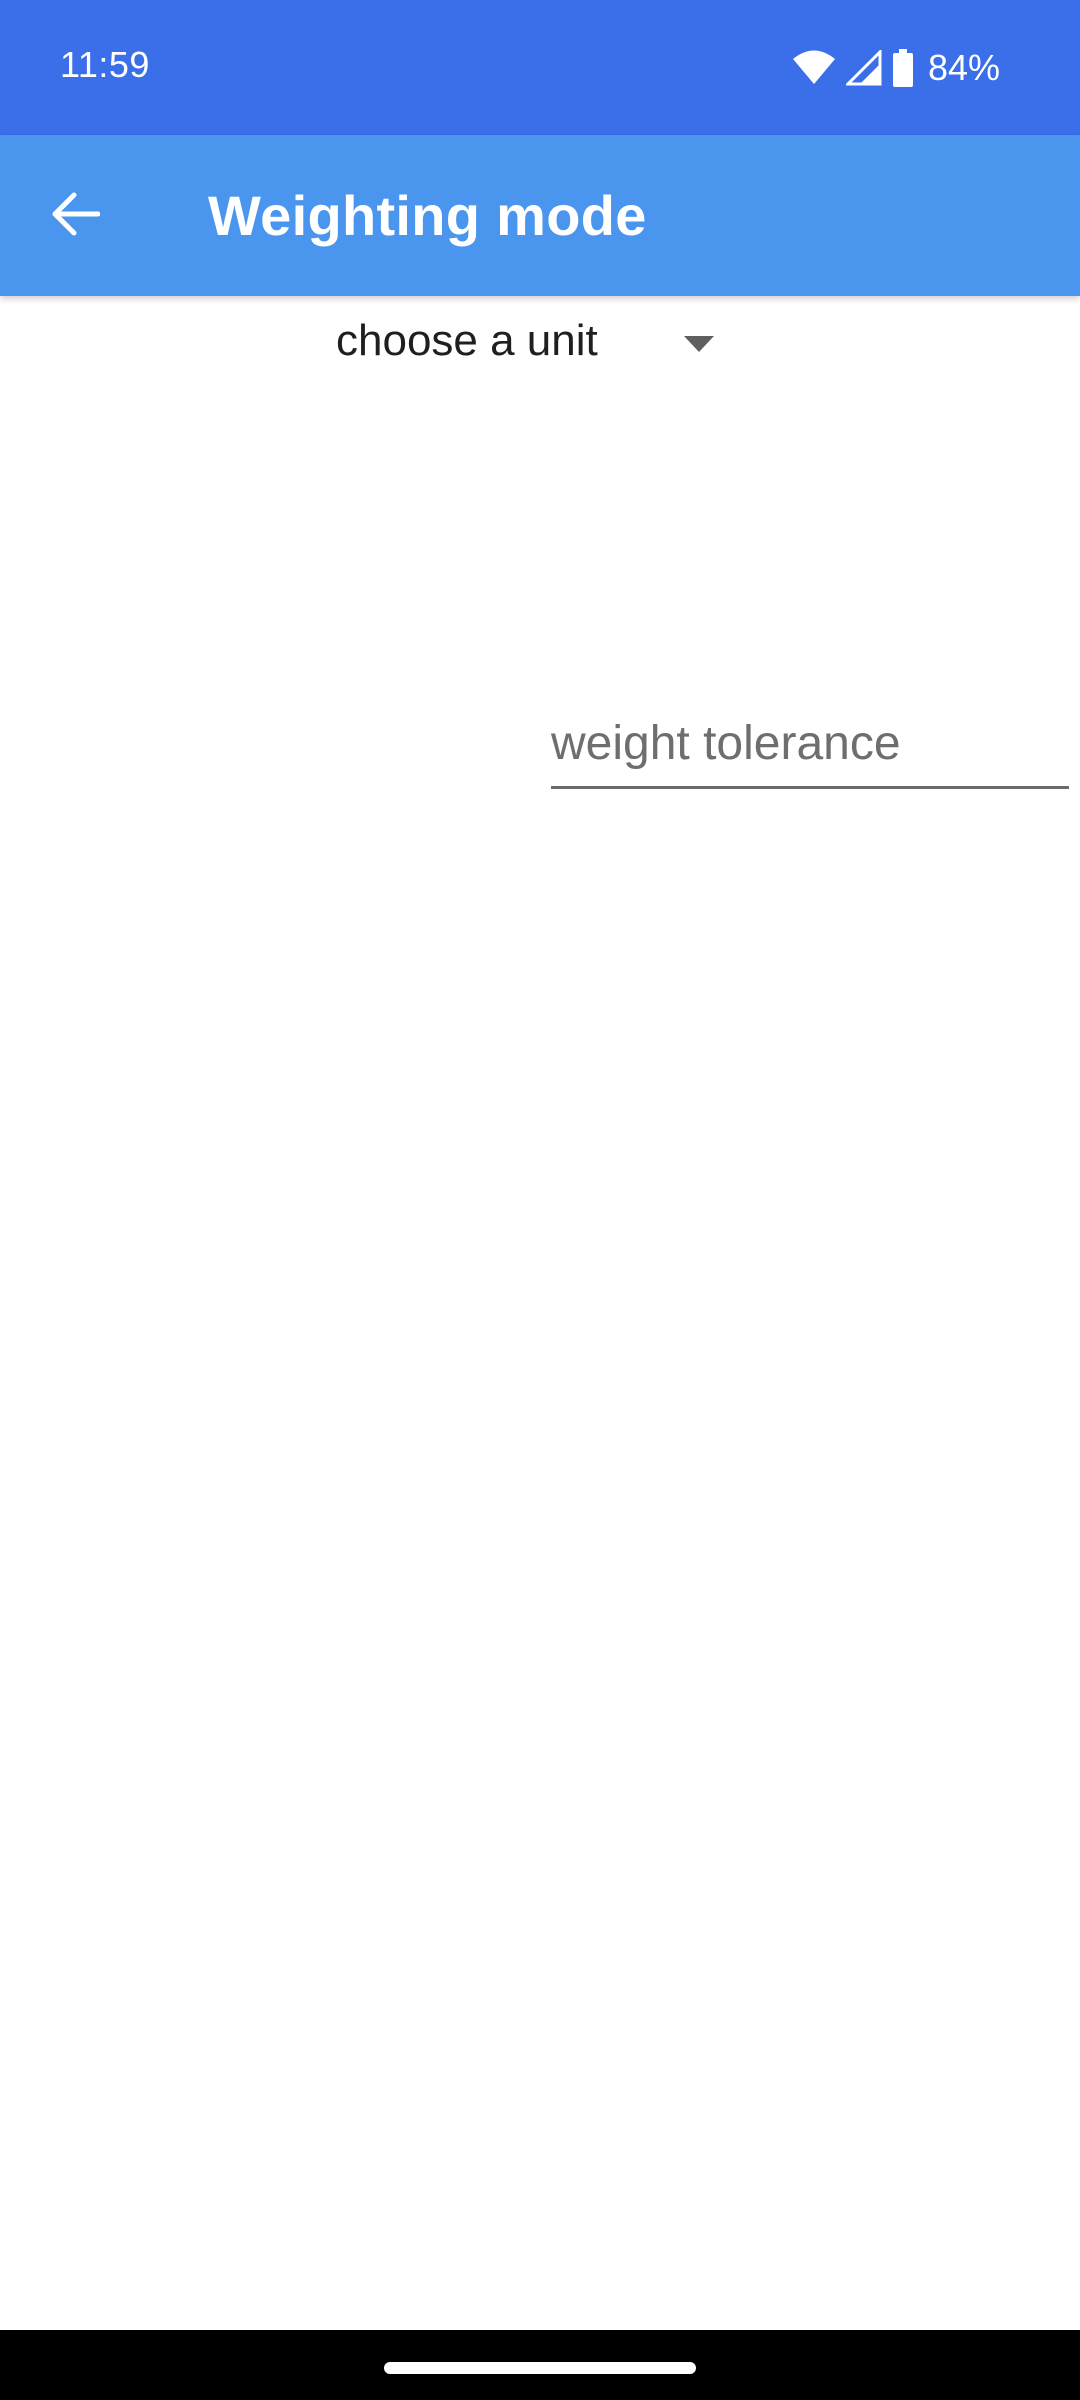 The image size is (1080, 2400). I want to click on navigation-bar, so click(540, 2365).